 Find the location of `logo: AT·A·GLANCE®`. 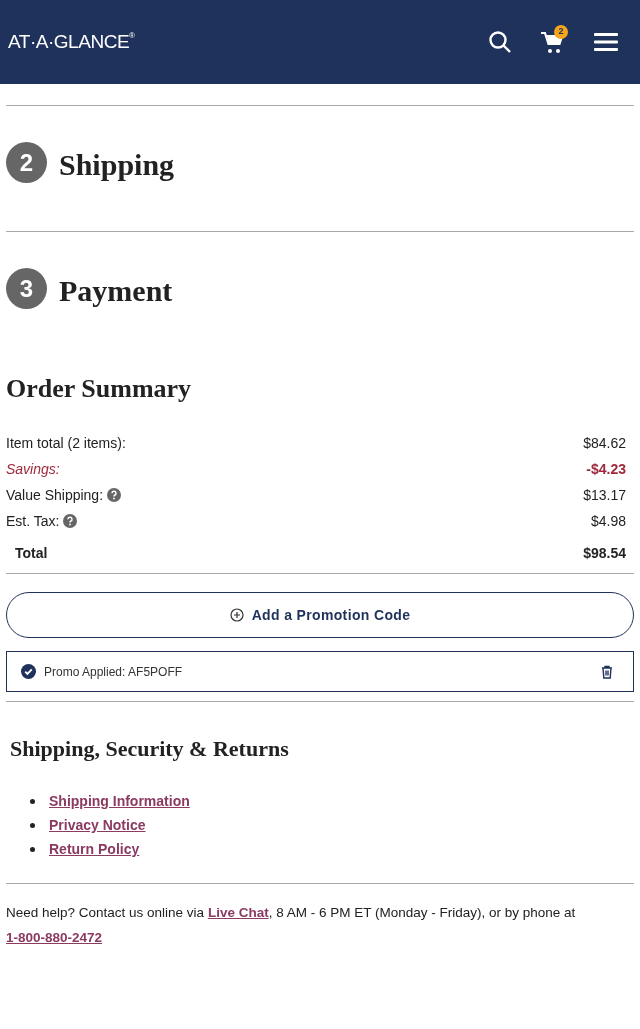

logo: AT·A·GLANCE® is located at coordinates (71, 42).